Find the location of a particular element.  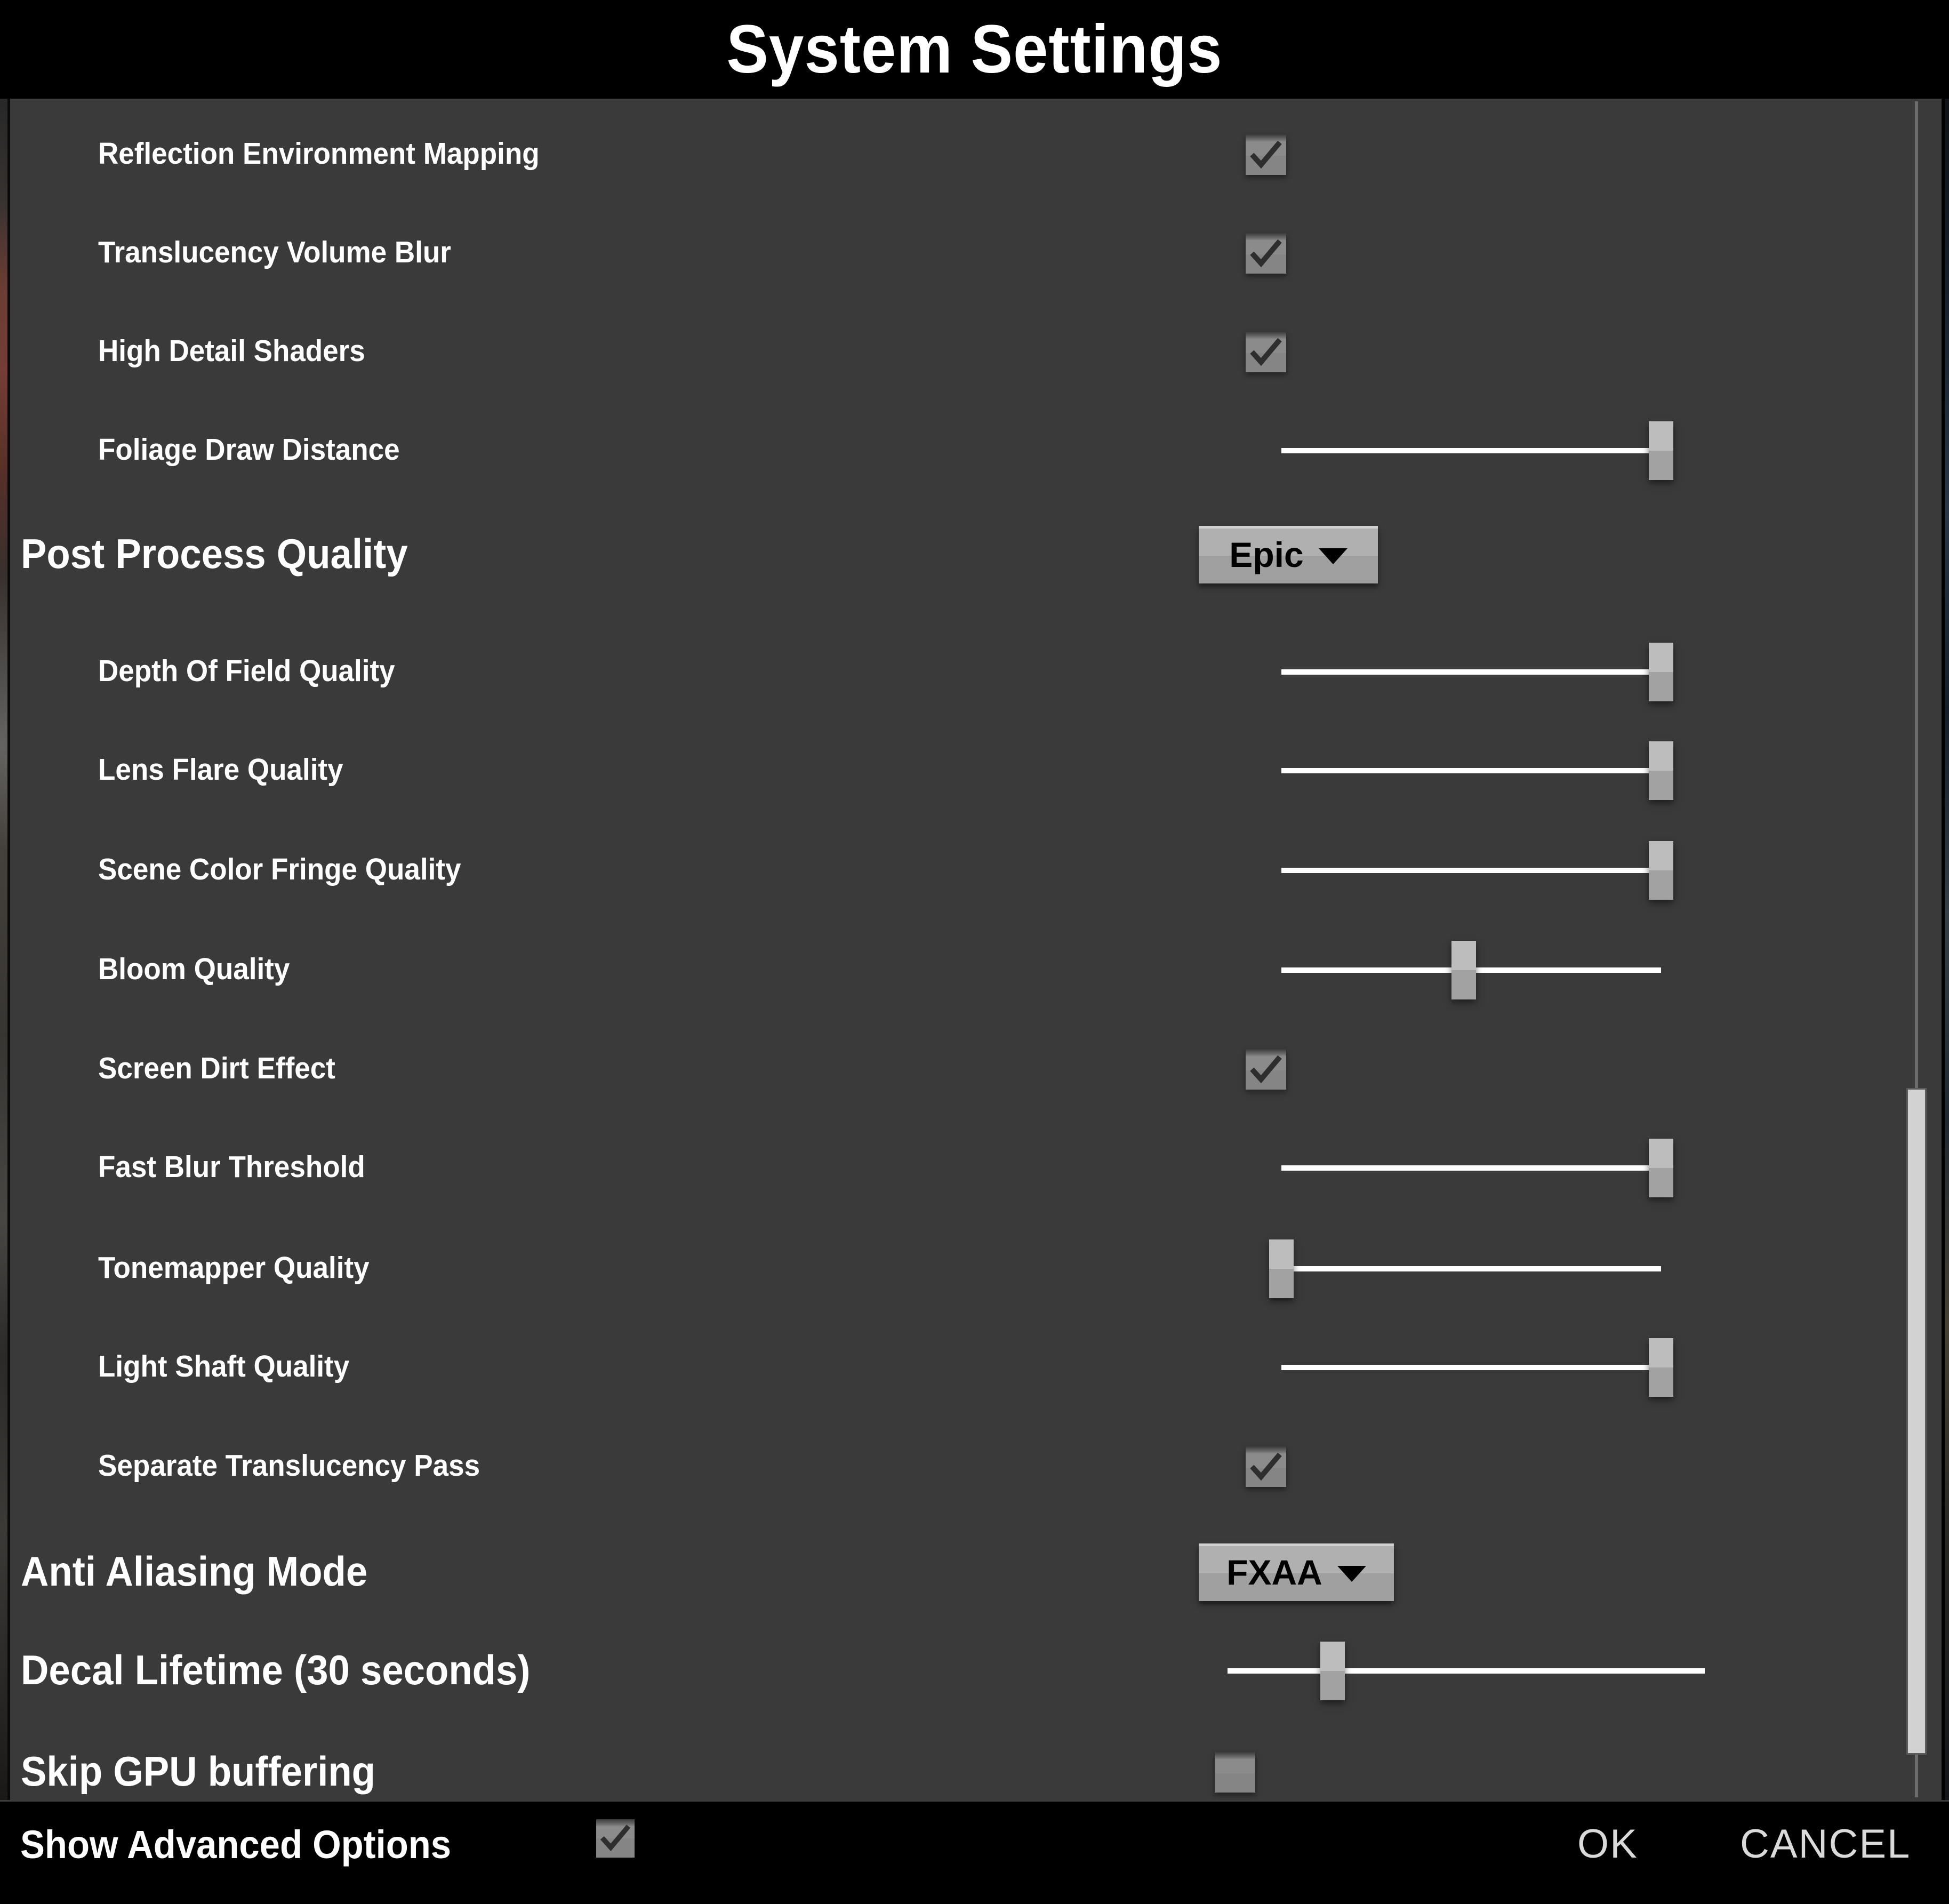

slider-tonemapper-quality is located at coordinates (1465, 1268).